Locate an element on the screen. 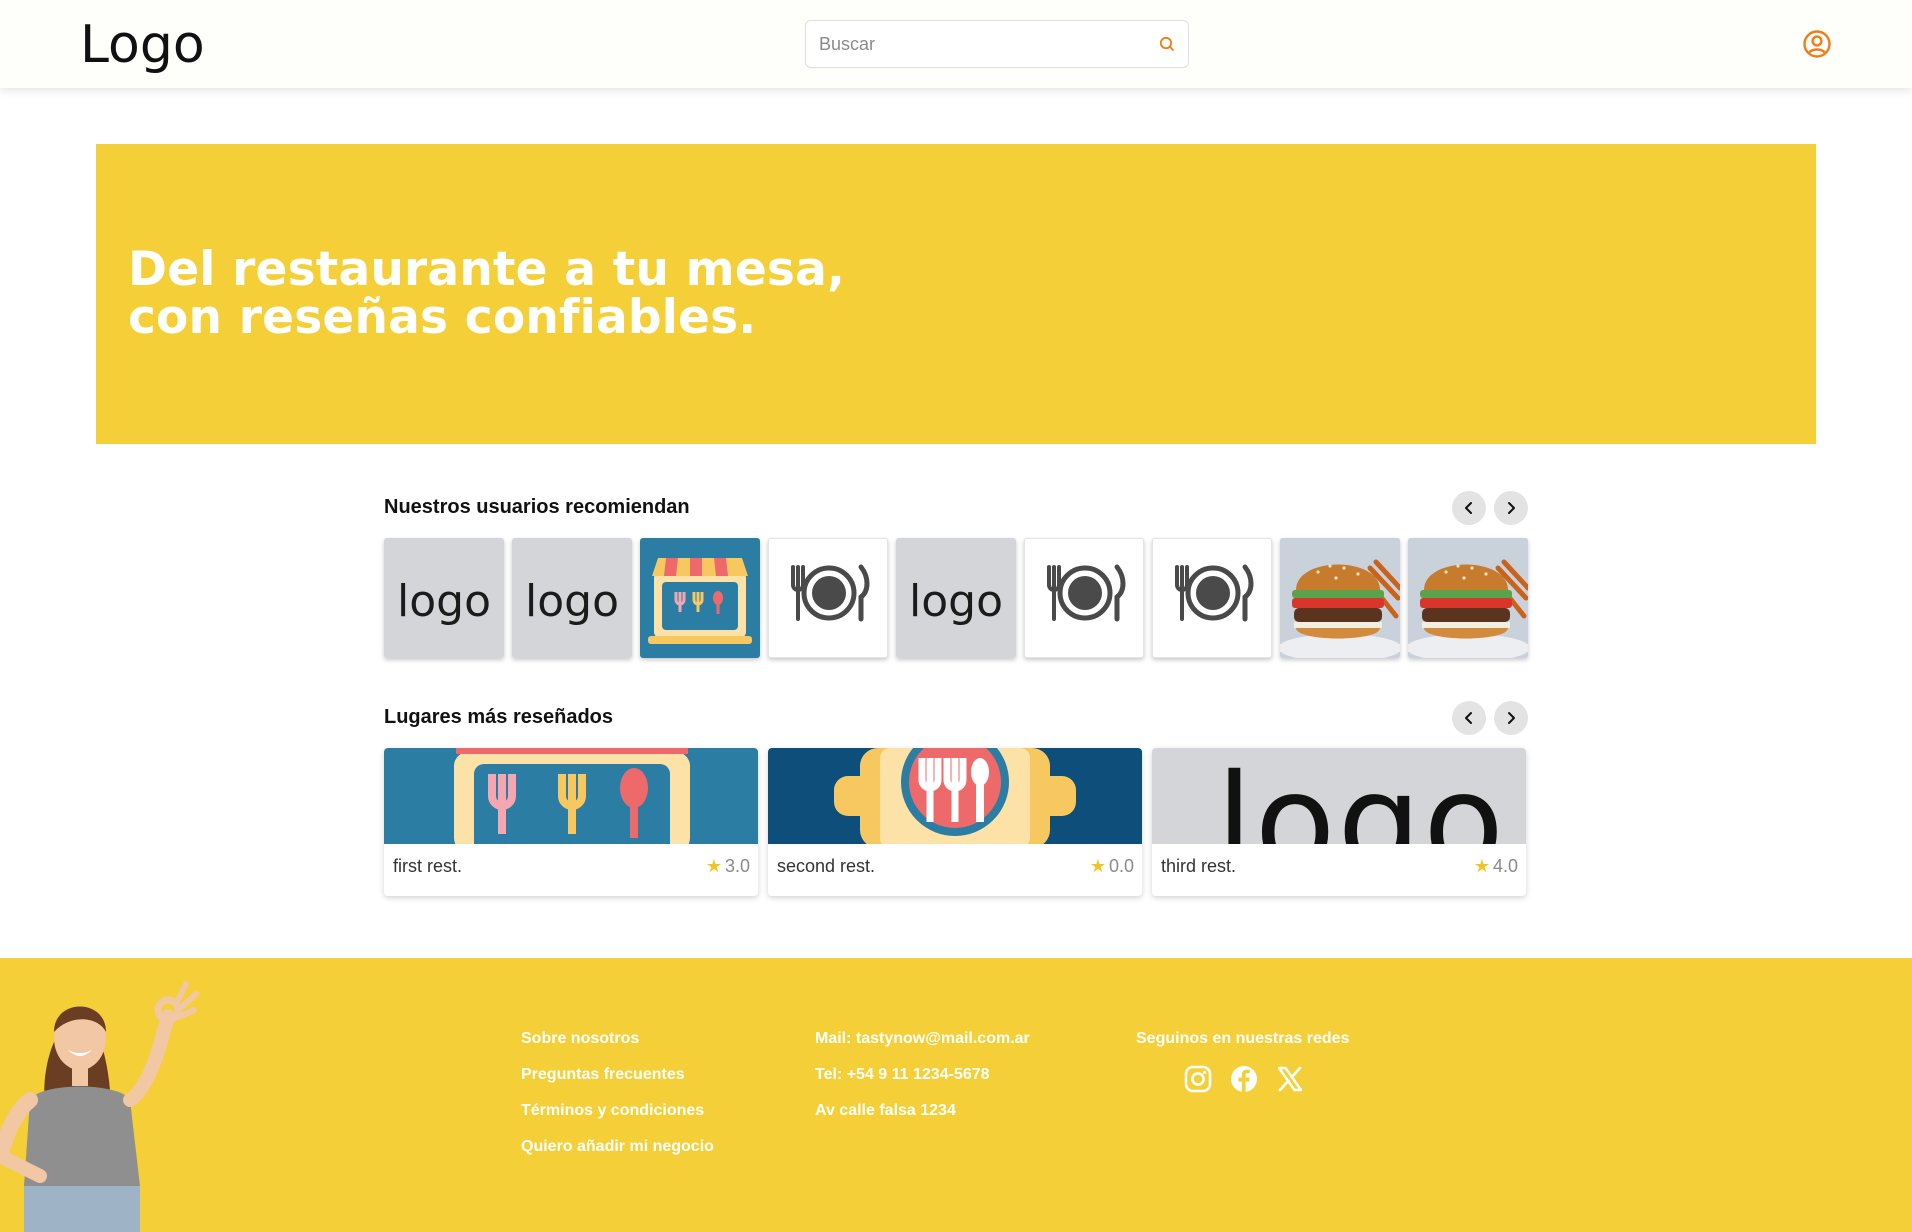 The width and height of the screenshot is (1912, 1232). search-box is located at coordinates (997, 44).